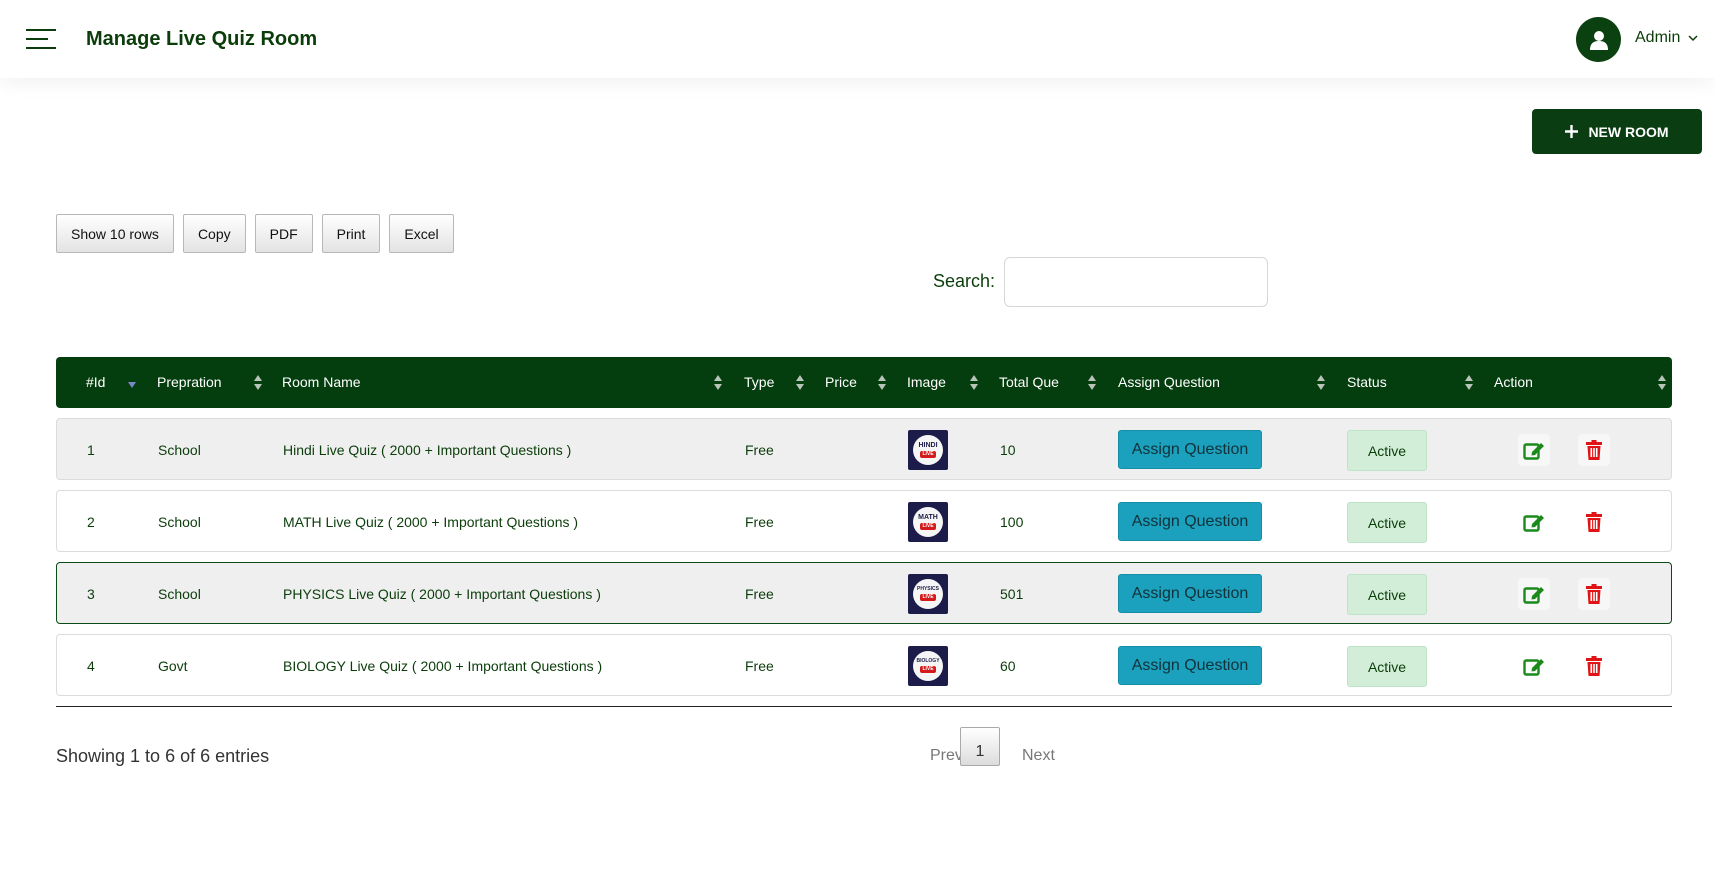 This screenshot has width=1714, height=873. Describe the element at coordinates (91, 594) in the screenshot. I see `cell-id: 3` at that location.